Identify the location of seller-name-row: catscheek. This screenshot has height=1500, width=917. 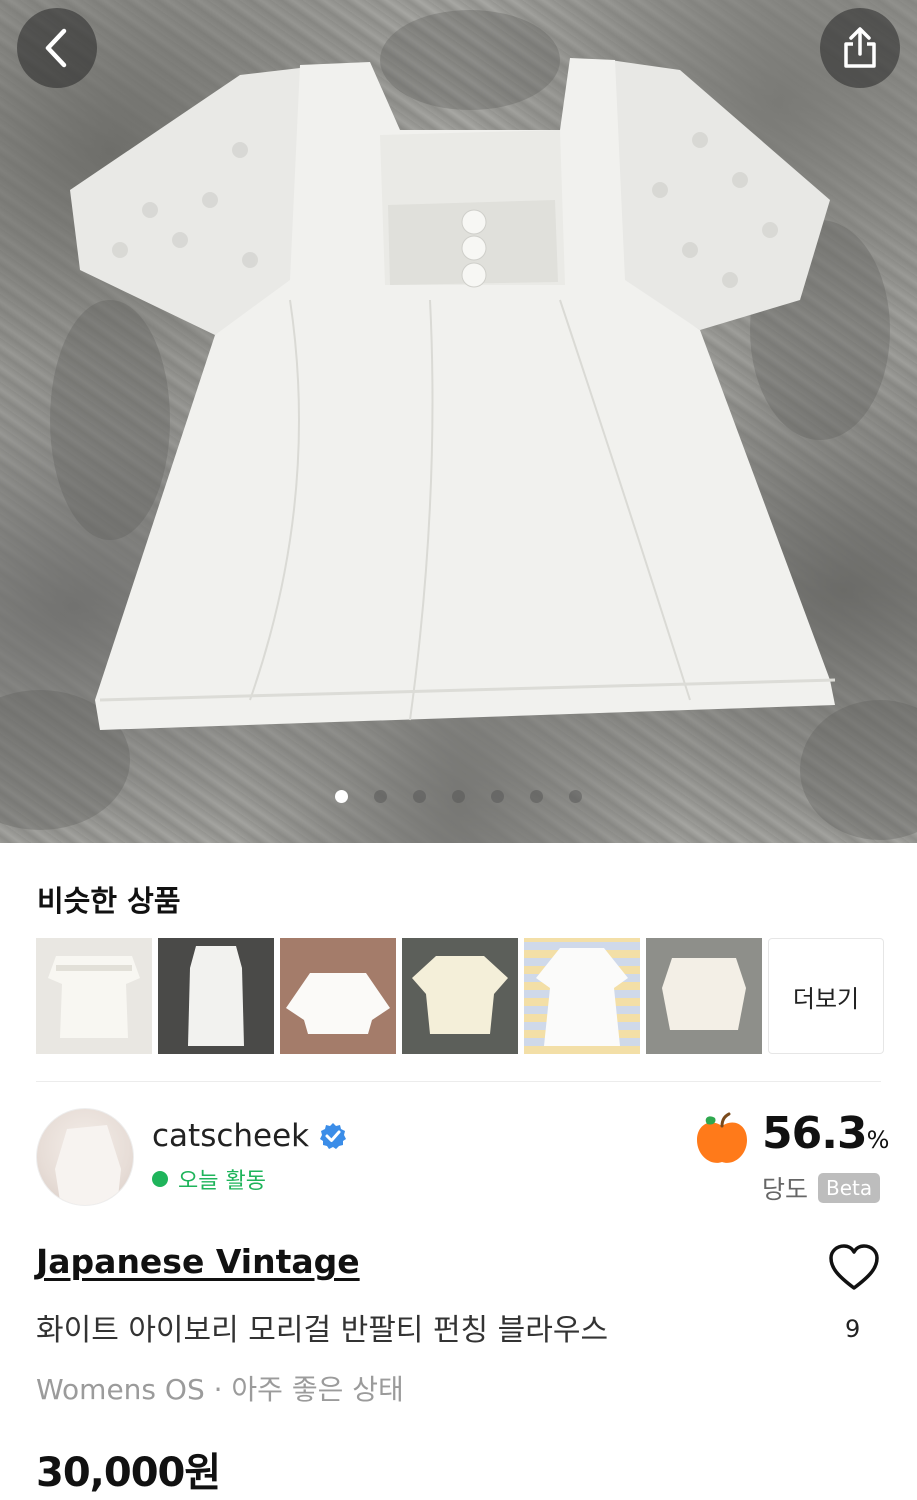
(249, 1136).